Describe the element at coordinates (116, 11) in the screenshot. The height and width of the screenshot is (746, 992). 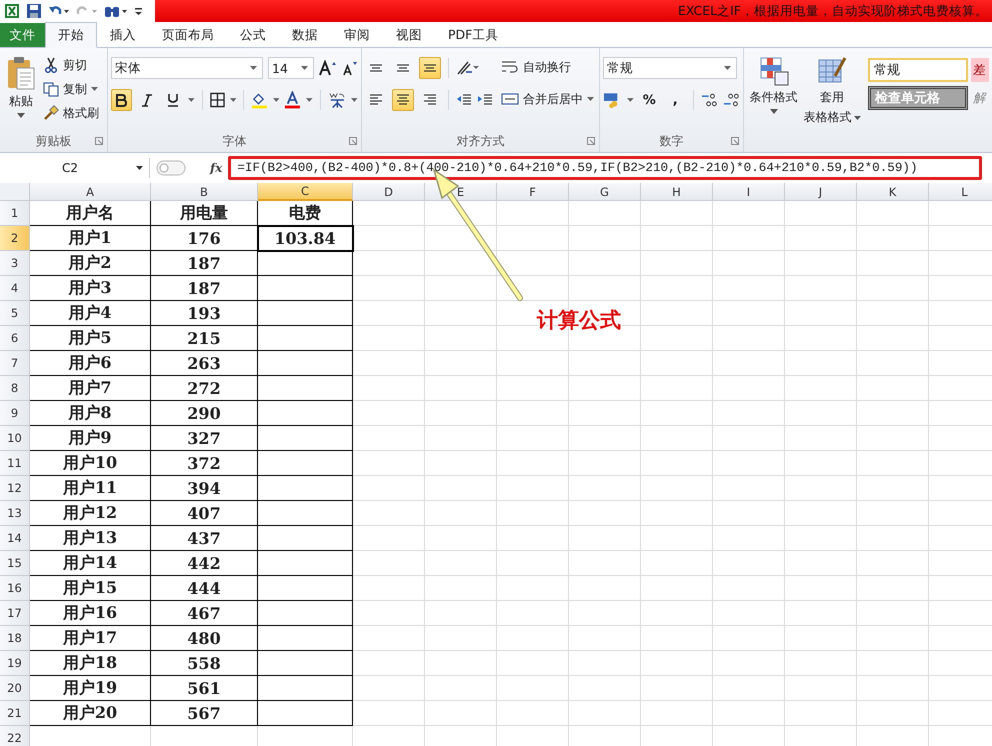
I see `binoculars-icon` at that location.